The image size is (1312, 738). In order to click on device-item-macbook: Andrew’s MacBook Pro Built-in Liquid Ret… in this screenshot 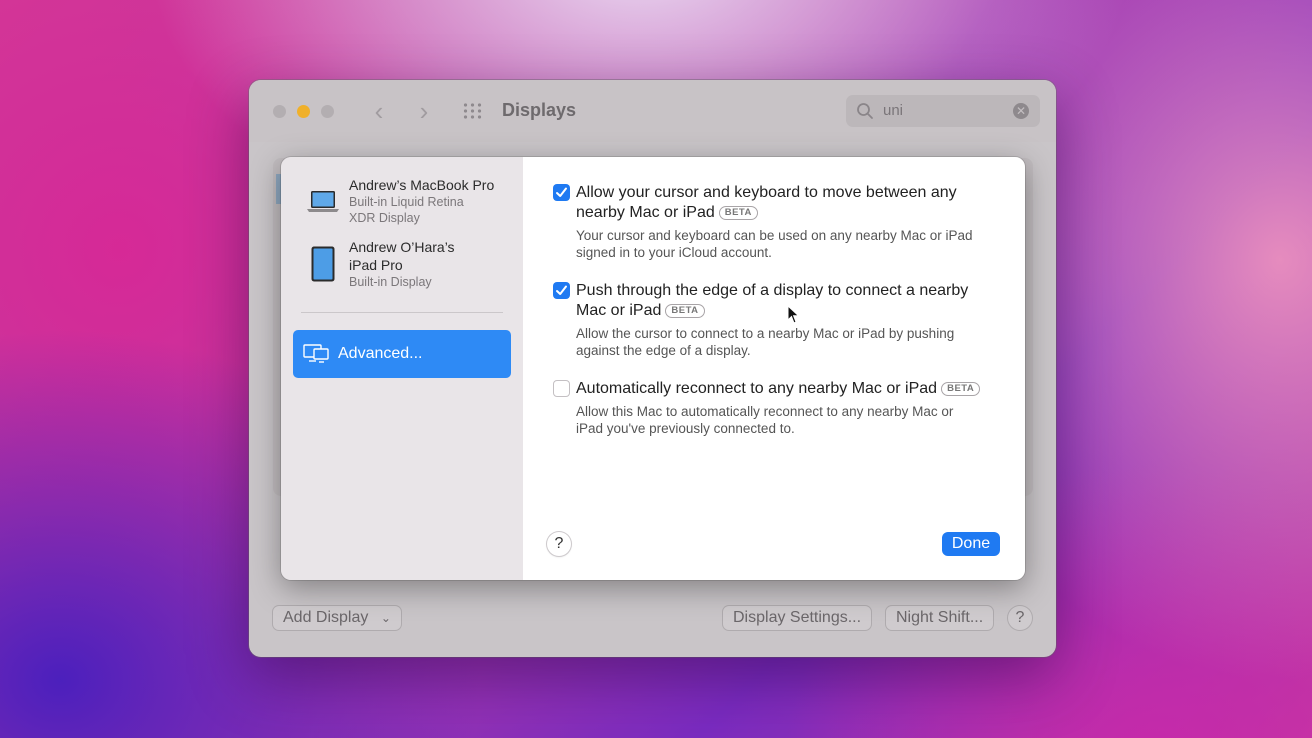, I will do `click(402, 201)`.